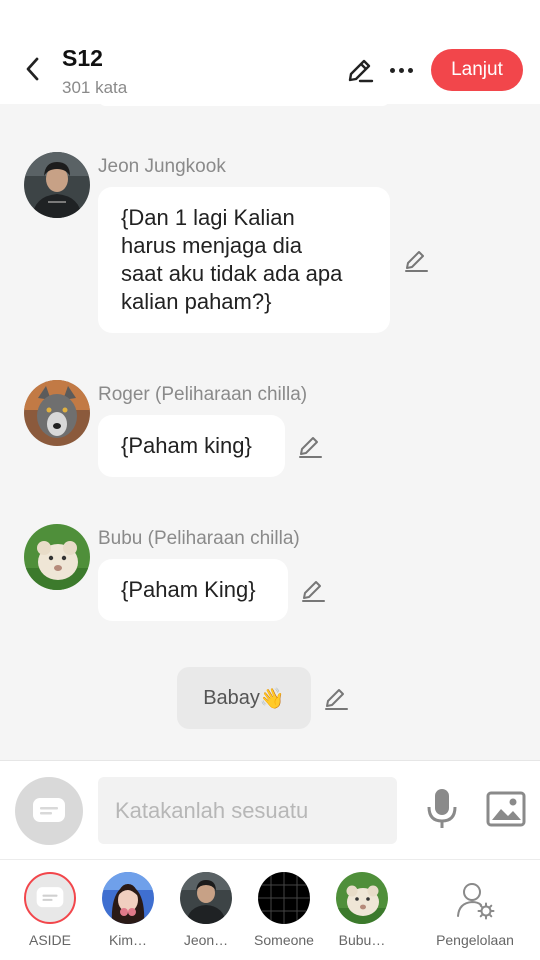  What do you see at coordinates (477, 70) in the screenshot?
I see `next-button: Lanjut` at bounding box center [477, 70].